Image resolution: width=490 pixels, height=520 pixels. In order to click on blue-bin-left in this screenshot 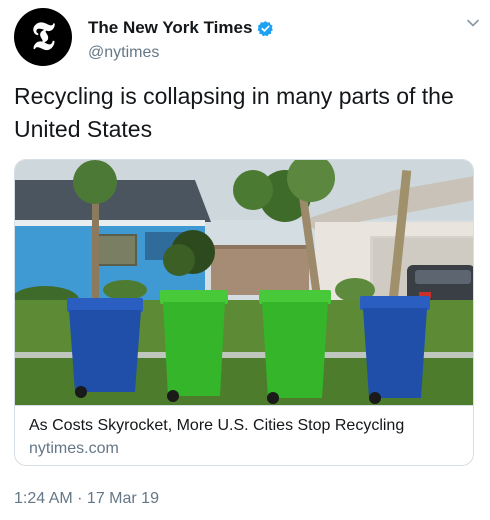, I will do `click(105, 348)`.